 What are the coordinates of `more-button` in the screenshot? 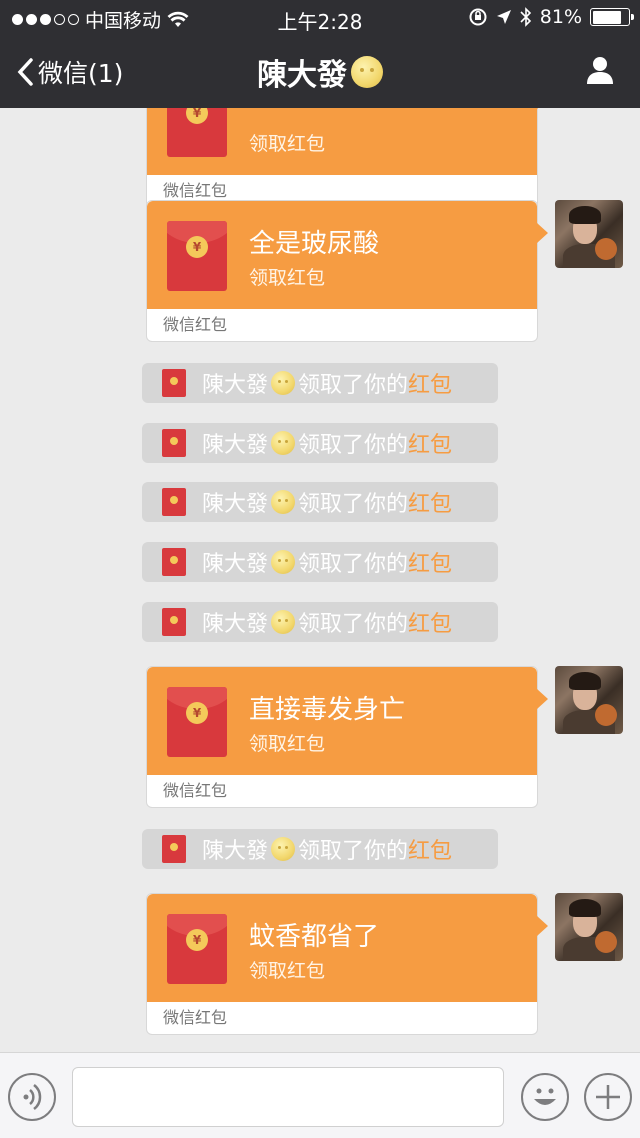 It's located at (608, 1097).